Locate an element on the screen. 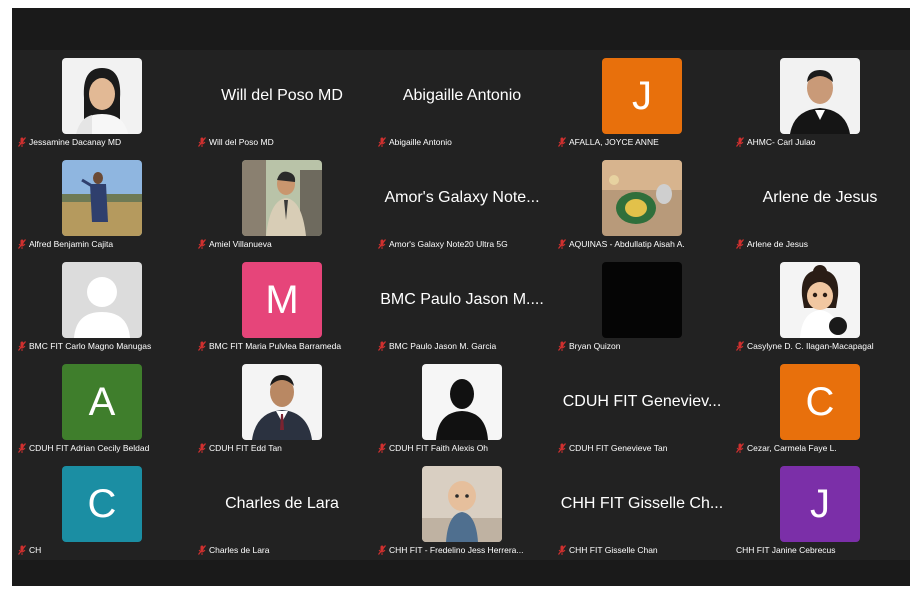 Image resolution: width=923 pixels, height=592 pixels. participant-tile: AHMC- Carl Julao is located at coordinates (820, 101).